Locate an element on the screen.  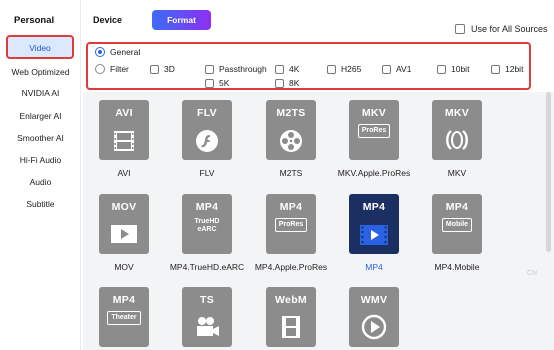
flash-icon is located at coordinates (207, 141).